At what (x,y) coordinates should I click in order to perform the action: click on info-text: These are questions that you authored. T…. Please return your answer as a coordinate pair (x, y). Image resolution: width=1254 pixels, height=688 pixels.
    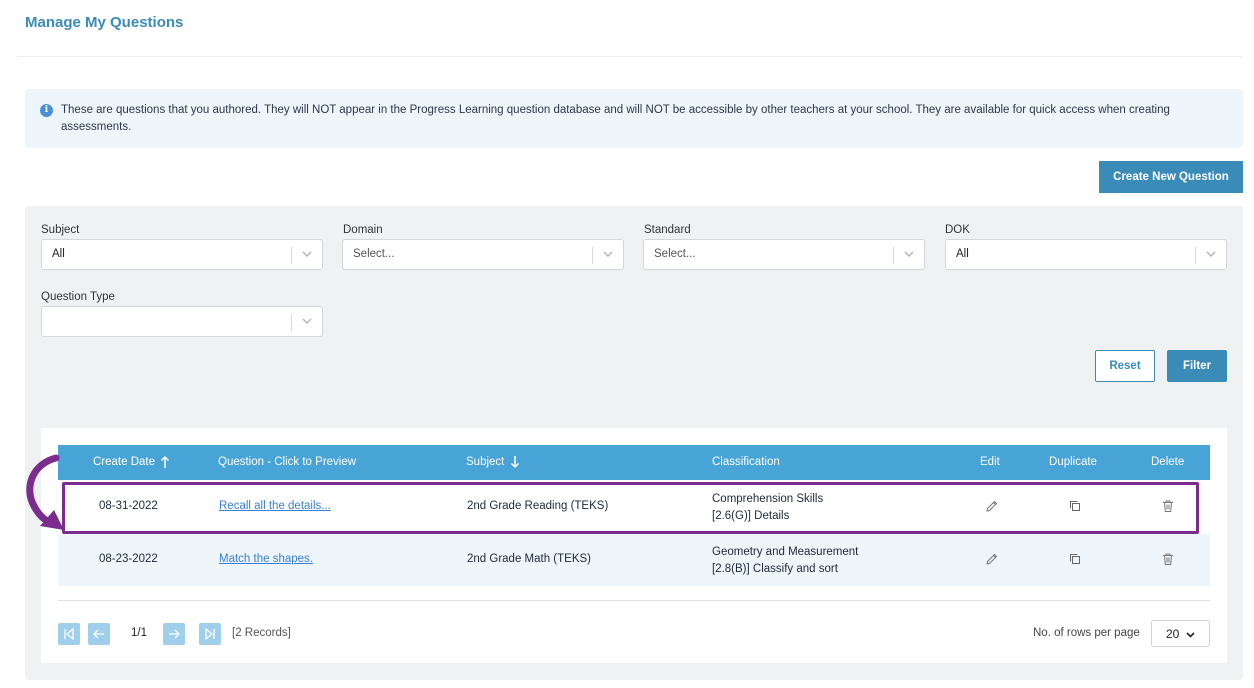
    Looking at the image, I should click on (615, 118).